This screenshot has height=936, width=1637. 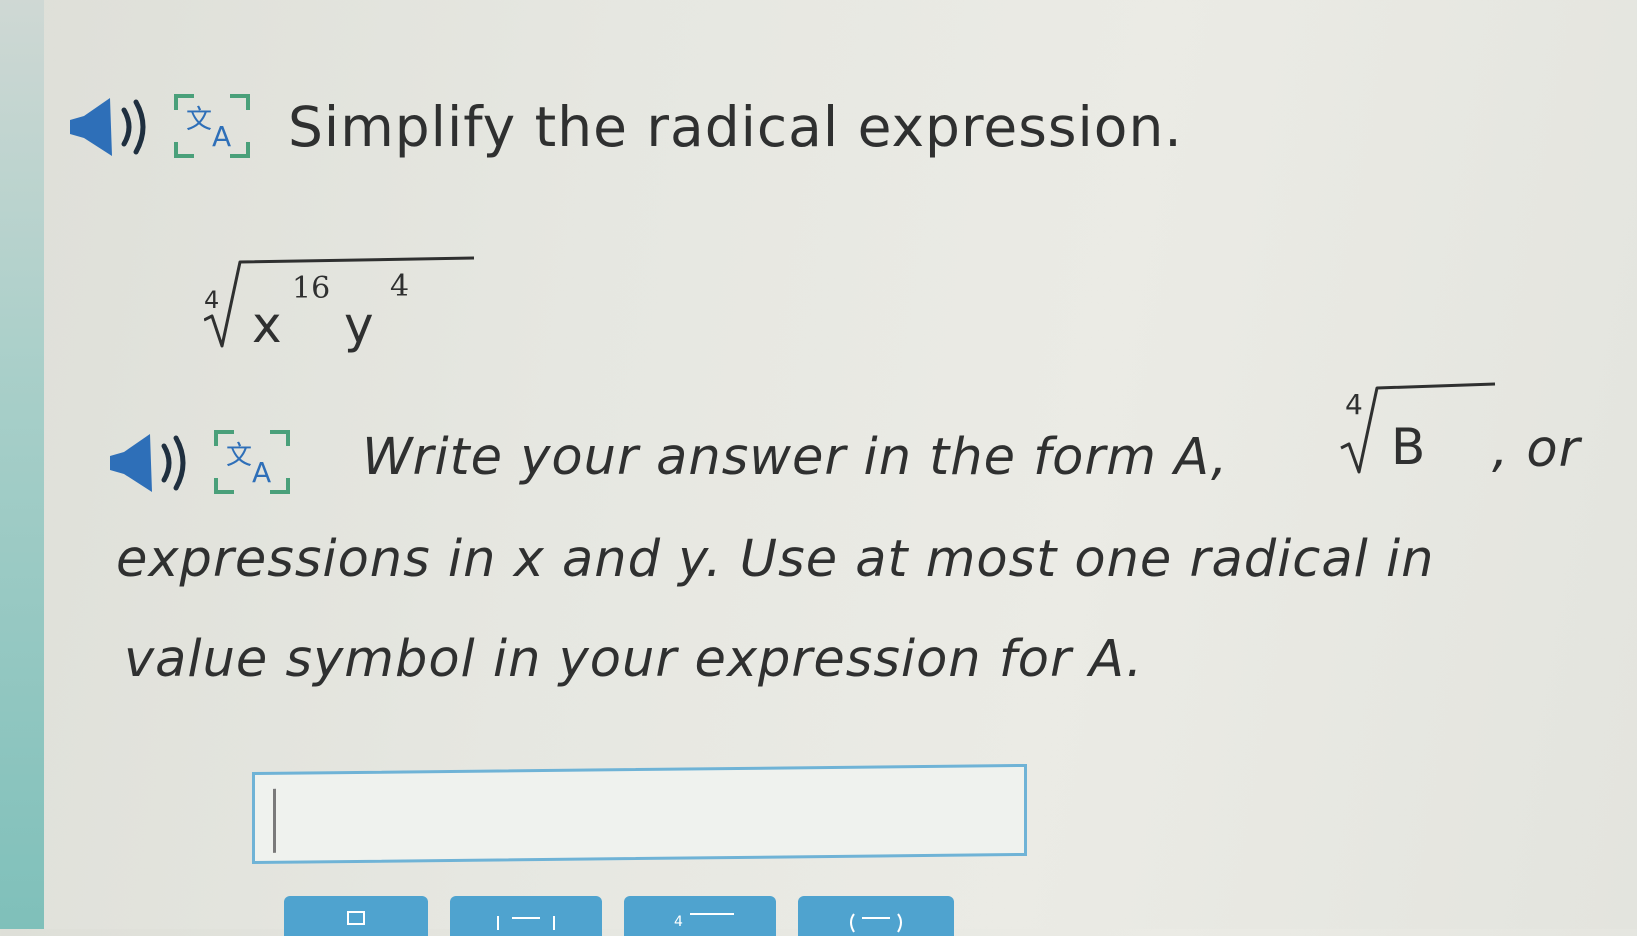 I want to click on text-cursor, so click(x=274, y=820).